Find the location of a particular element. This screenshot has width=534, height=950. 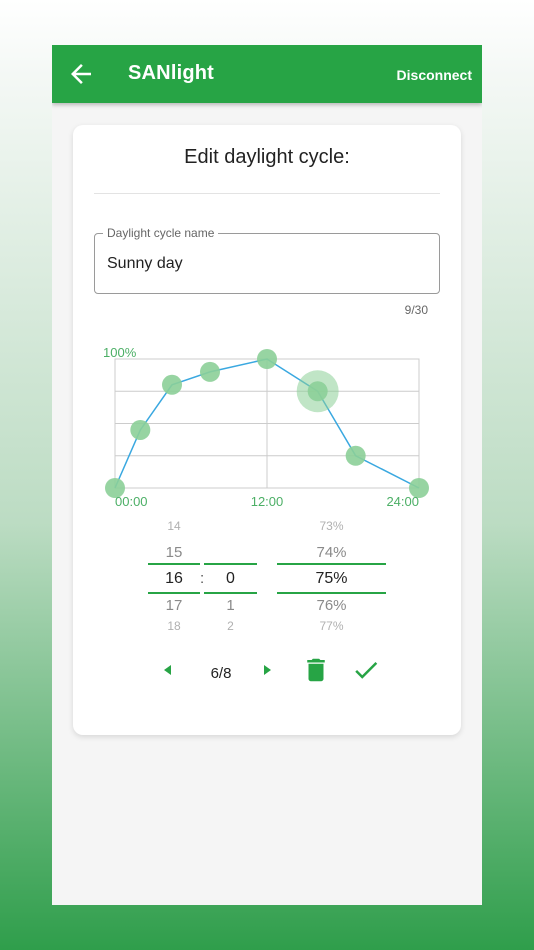

cycle-name-input: Sunny day is located at coordinates (145, 264).